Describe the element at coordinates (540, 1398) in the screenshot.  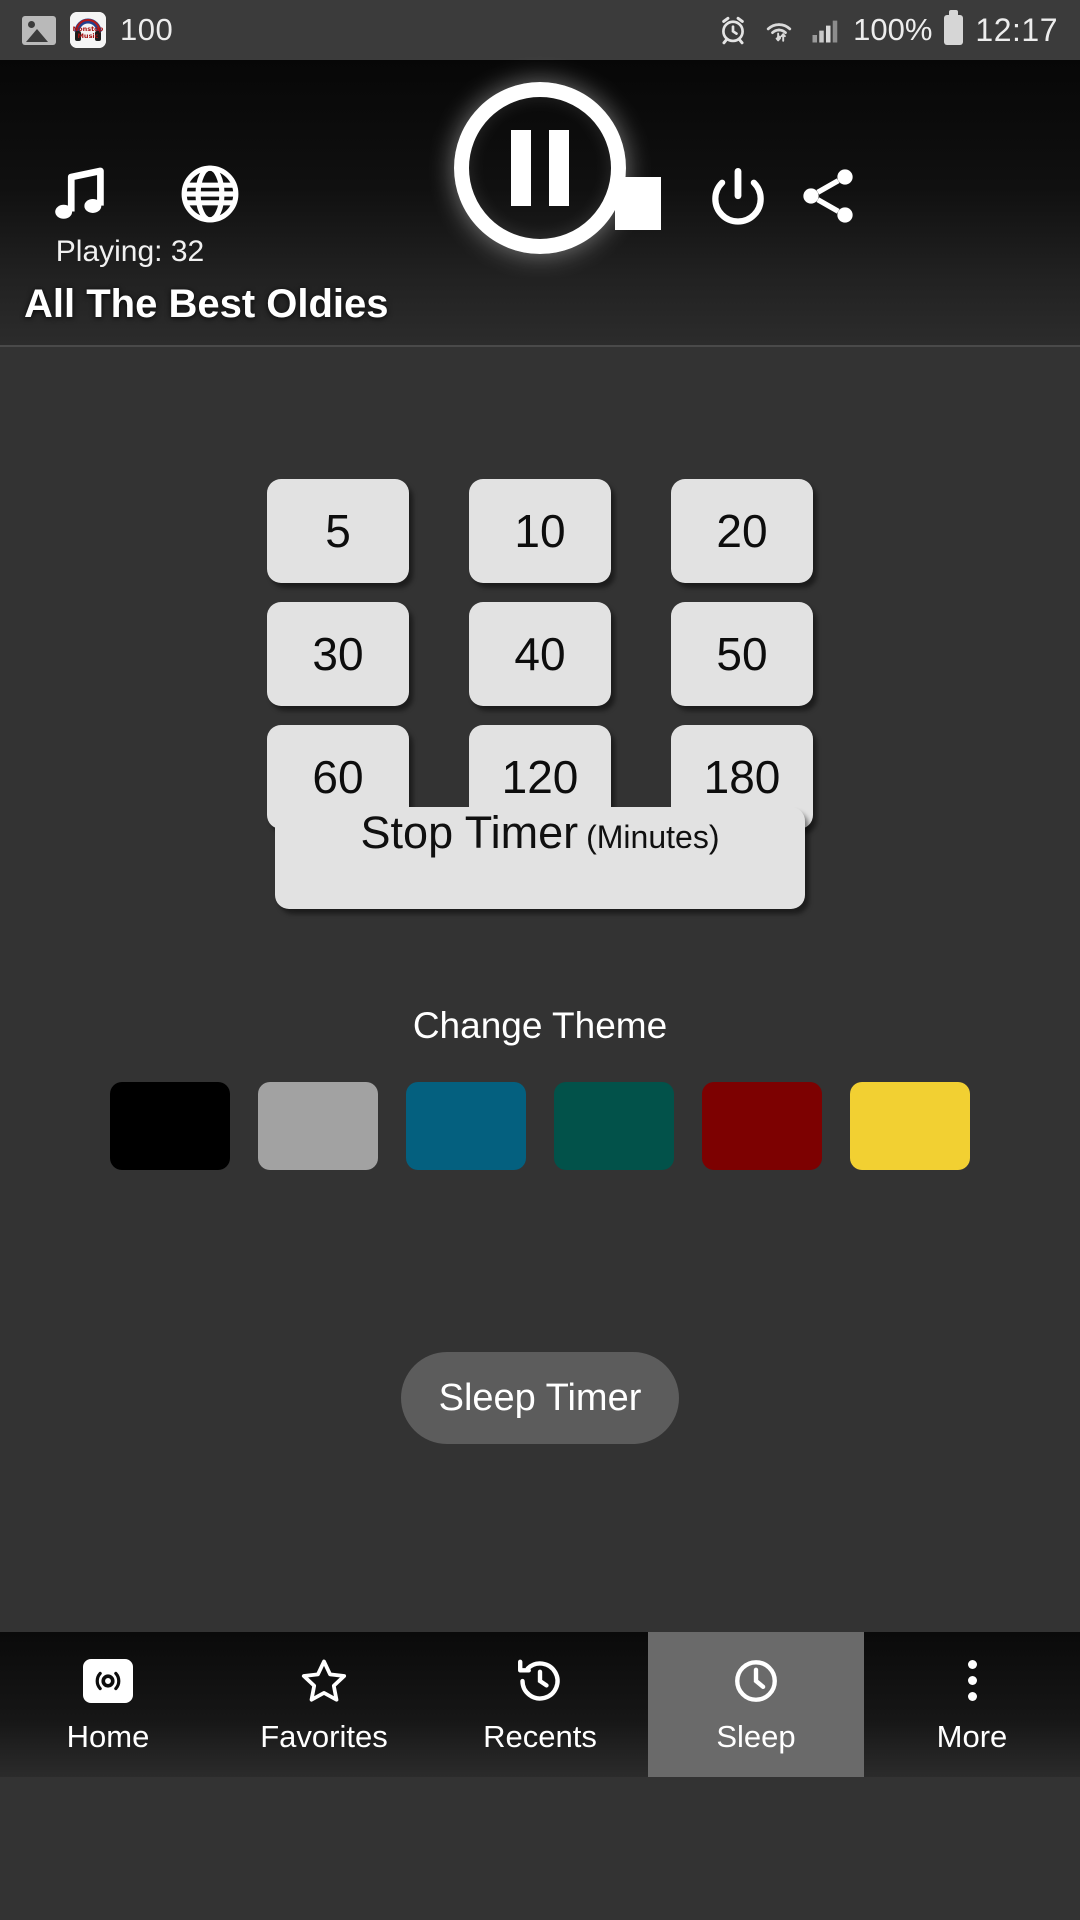
I see `sleep-timer-pill: Sleep Timer` at that location.